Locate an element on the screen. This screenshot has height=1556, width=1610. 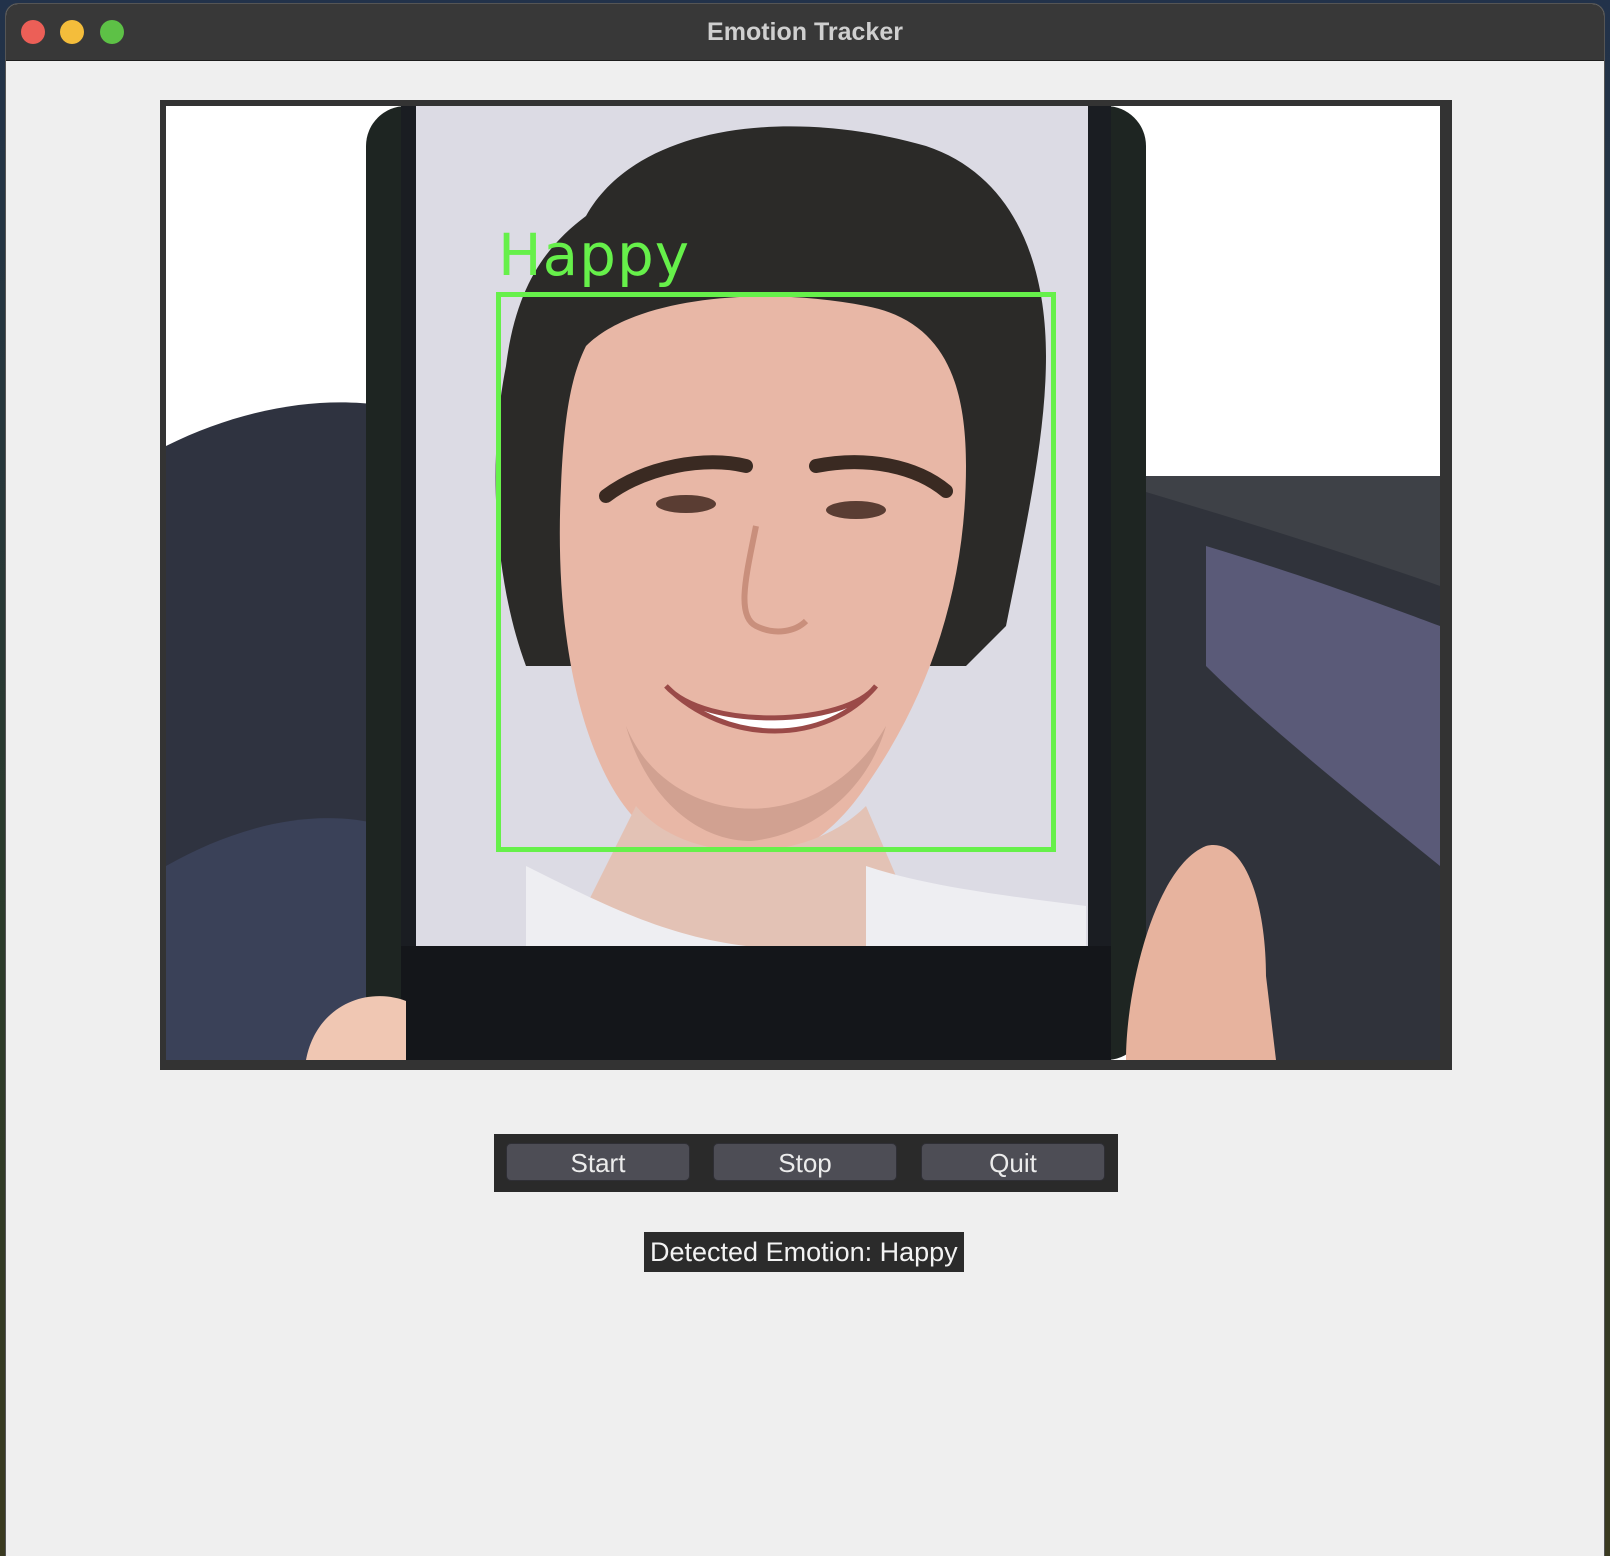
quit-button: Quit is located at coordinates (1013, 1162).